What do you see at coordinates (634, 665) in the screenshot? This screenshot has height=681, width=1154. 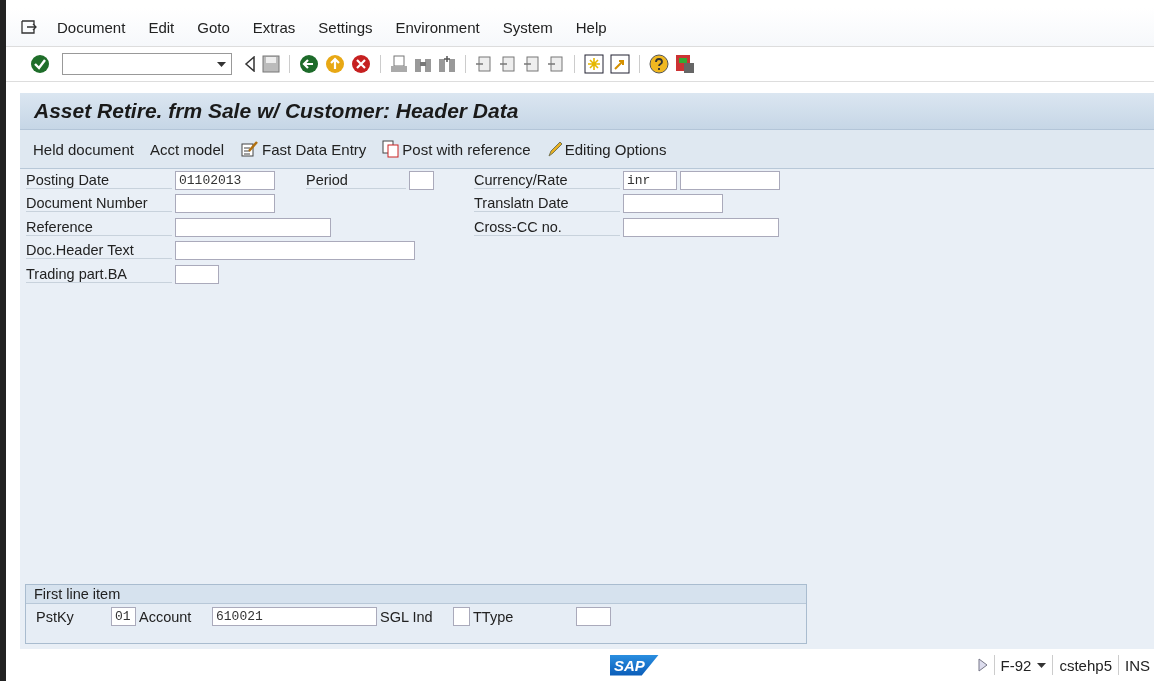 I see `sap-logo: SAP` at bounding box center [634, 665].